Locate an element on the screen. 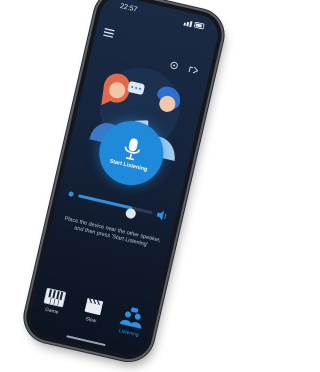 Image resolution: width=320 pixels, height=372 pixels. tab-game: Game is located at coordinates (53, 302).